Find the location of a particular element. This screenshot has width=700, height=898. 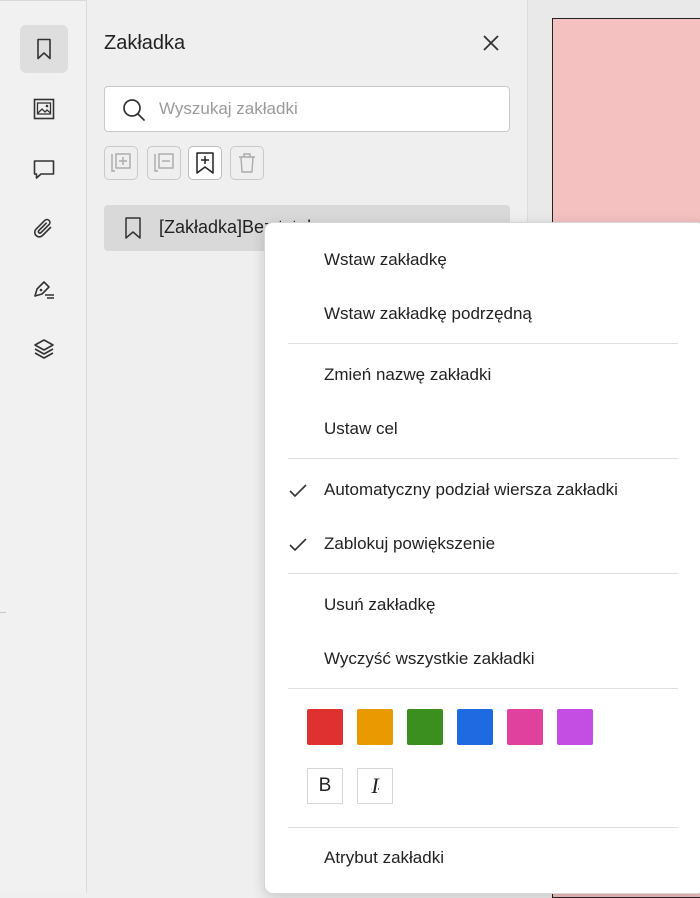

collapse-all-icon is located at coordinates (164, 162).